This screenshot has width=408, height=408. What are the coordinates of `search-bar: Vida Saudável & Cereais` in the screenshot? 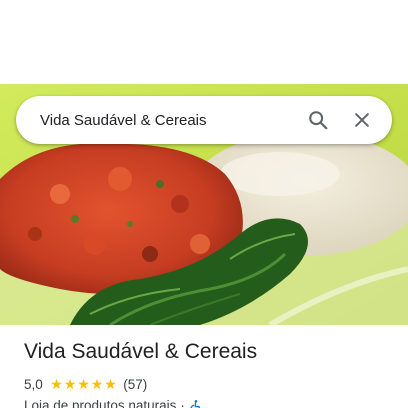 It's located at (204, 120).